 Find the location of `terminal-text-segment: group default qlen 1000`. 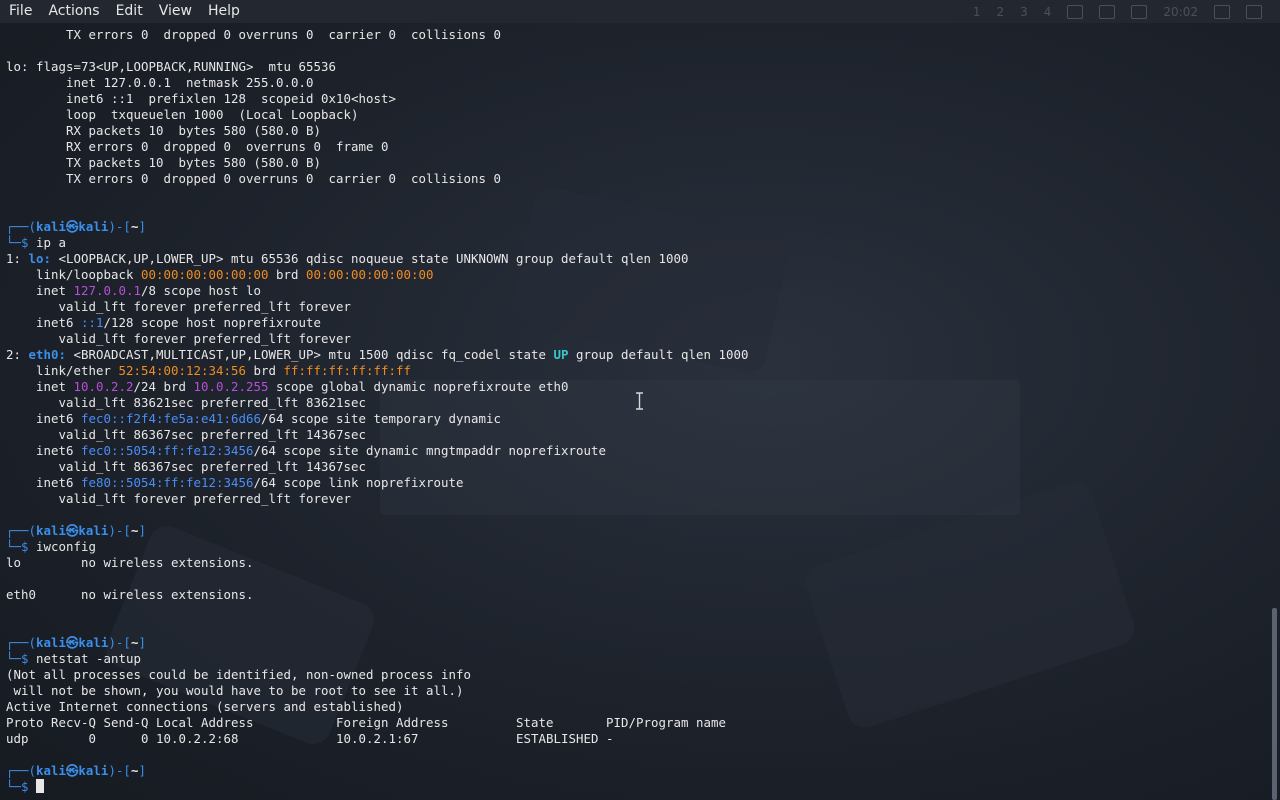

terminal-text-segment: group default qlen 1000 is located at coordinates (658, 354).